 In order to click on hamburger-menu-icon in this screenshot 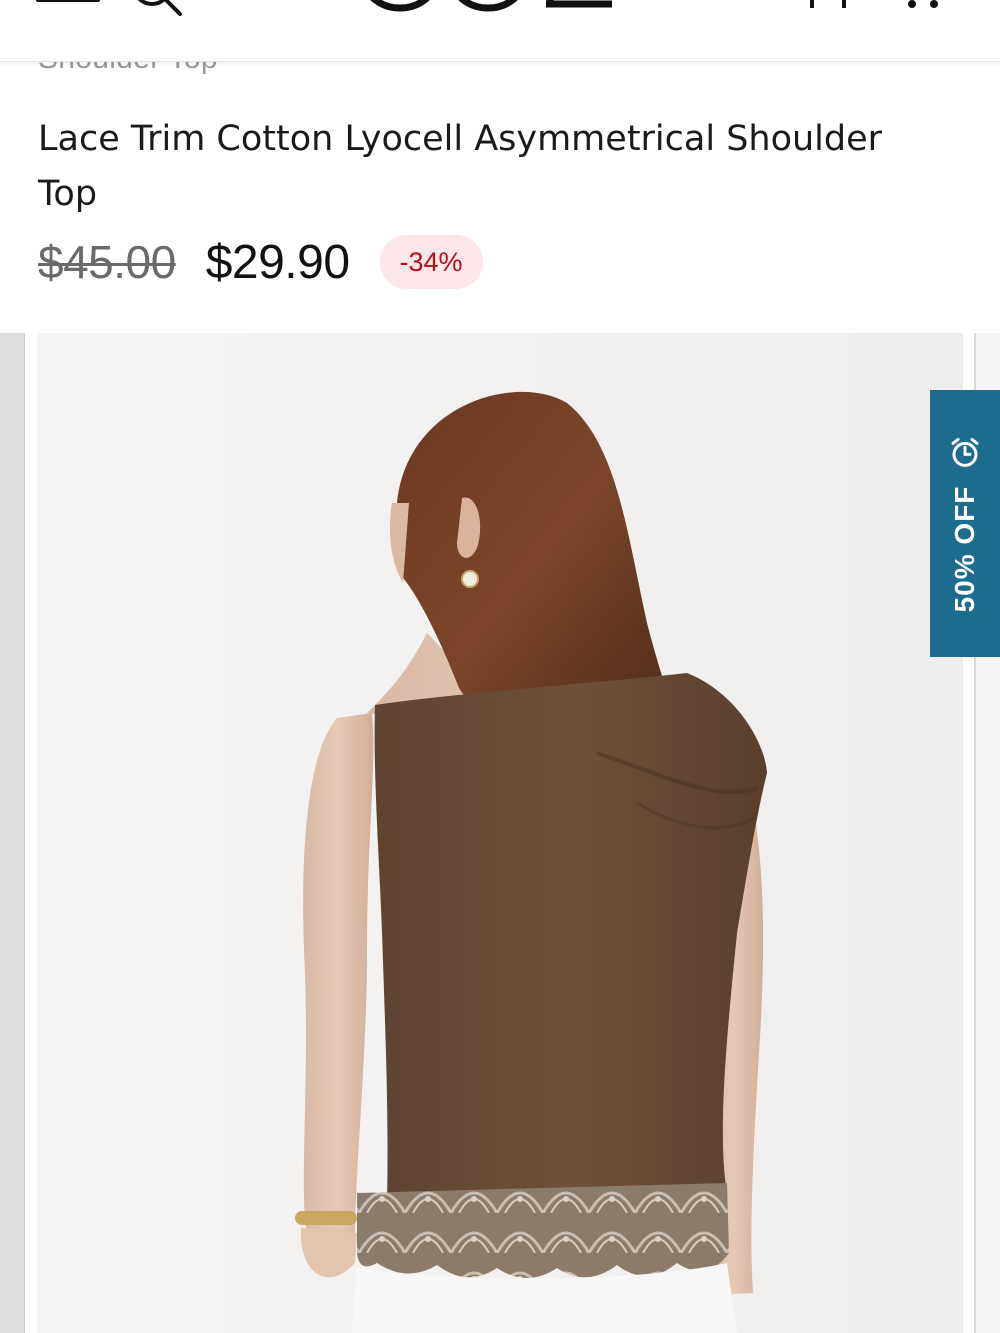, I will do `click(71, 4)`.